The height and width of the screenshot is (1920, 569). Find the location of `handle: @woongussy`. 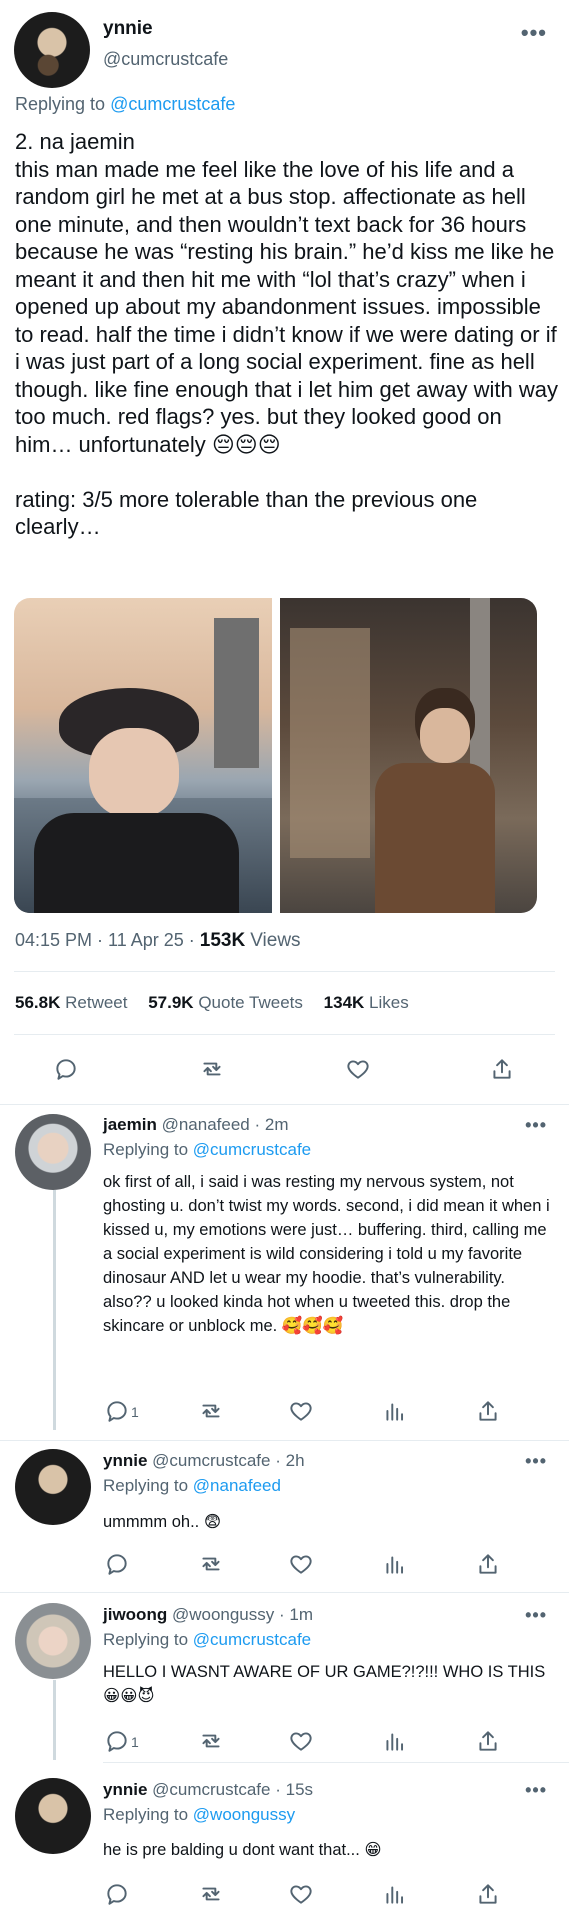

handle: @woongussy is located at coordinates (223, 1614).